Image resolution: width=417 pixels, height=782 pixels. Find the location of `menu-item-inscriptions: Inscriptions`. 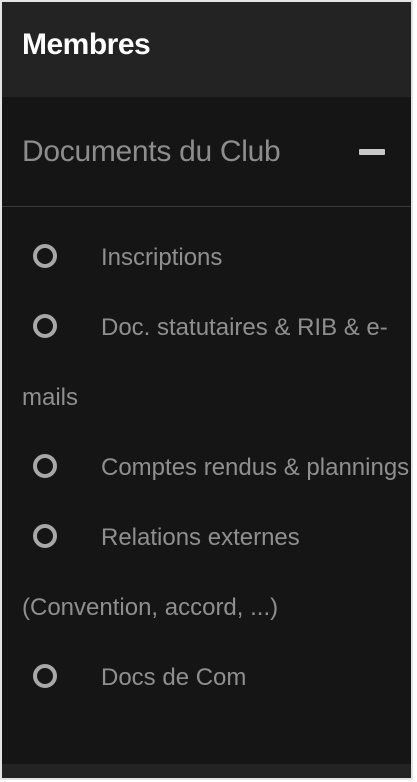

menu-item-inscriptions: Inscriptions is located at coordinates (216, 258).